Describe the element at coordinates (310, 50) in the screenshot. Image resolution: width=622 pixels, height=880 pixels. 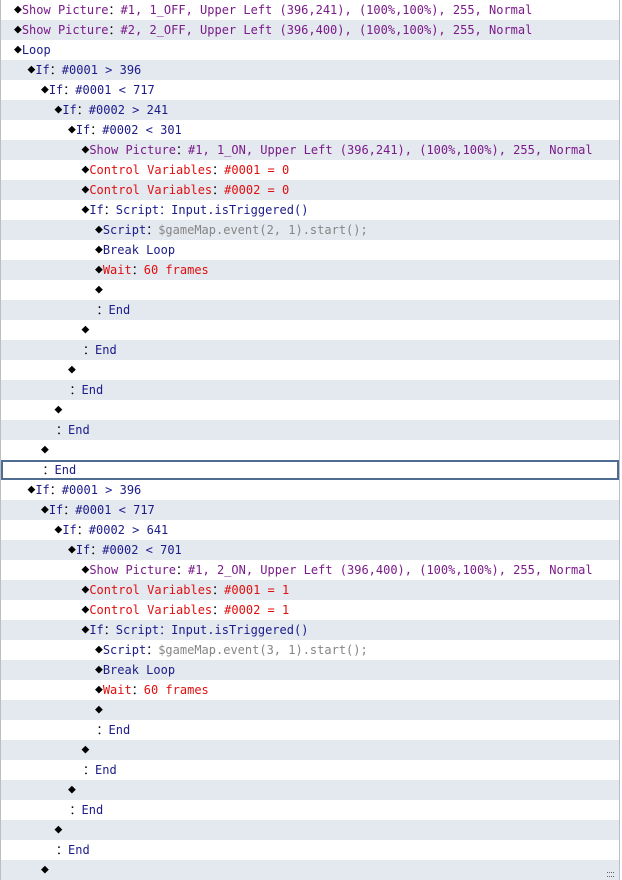
I see `command-row: ◆Loop` at that location.